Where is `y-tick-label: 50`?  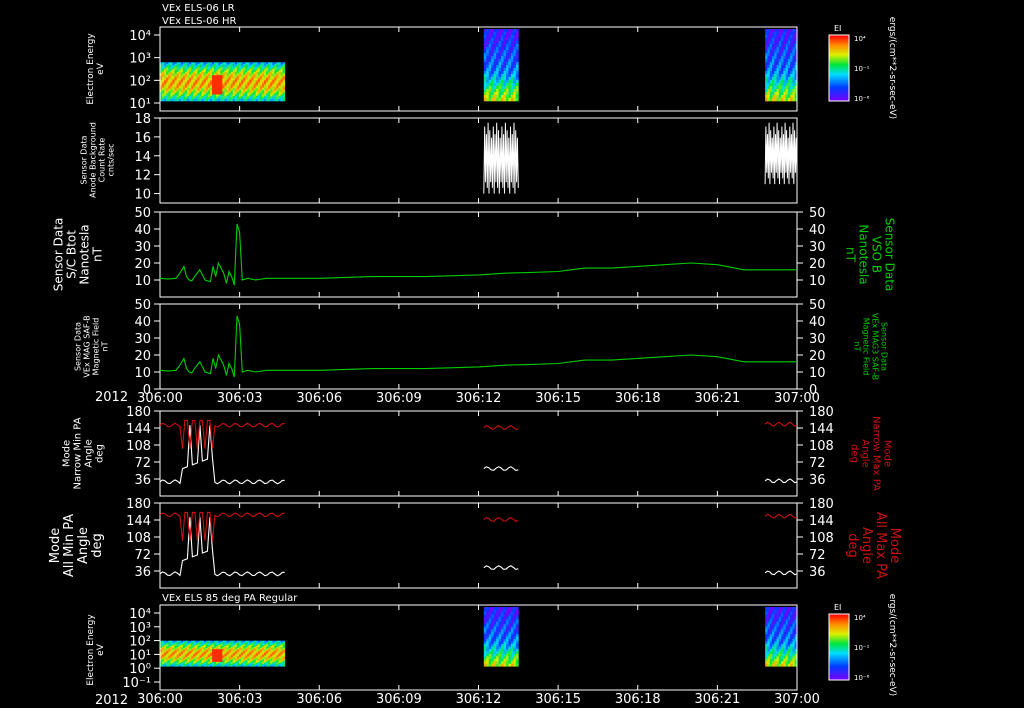
y-tick-label: 50 is located at coordinates (142, 305).